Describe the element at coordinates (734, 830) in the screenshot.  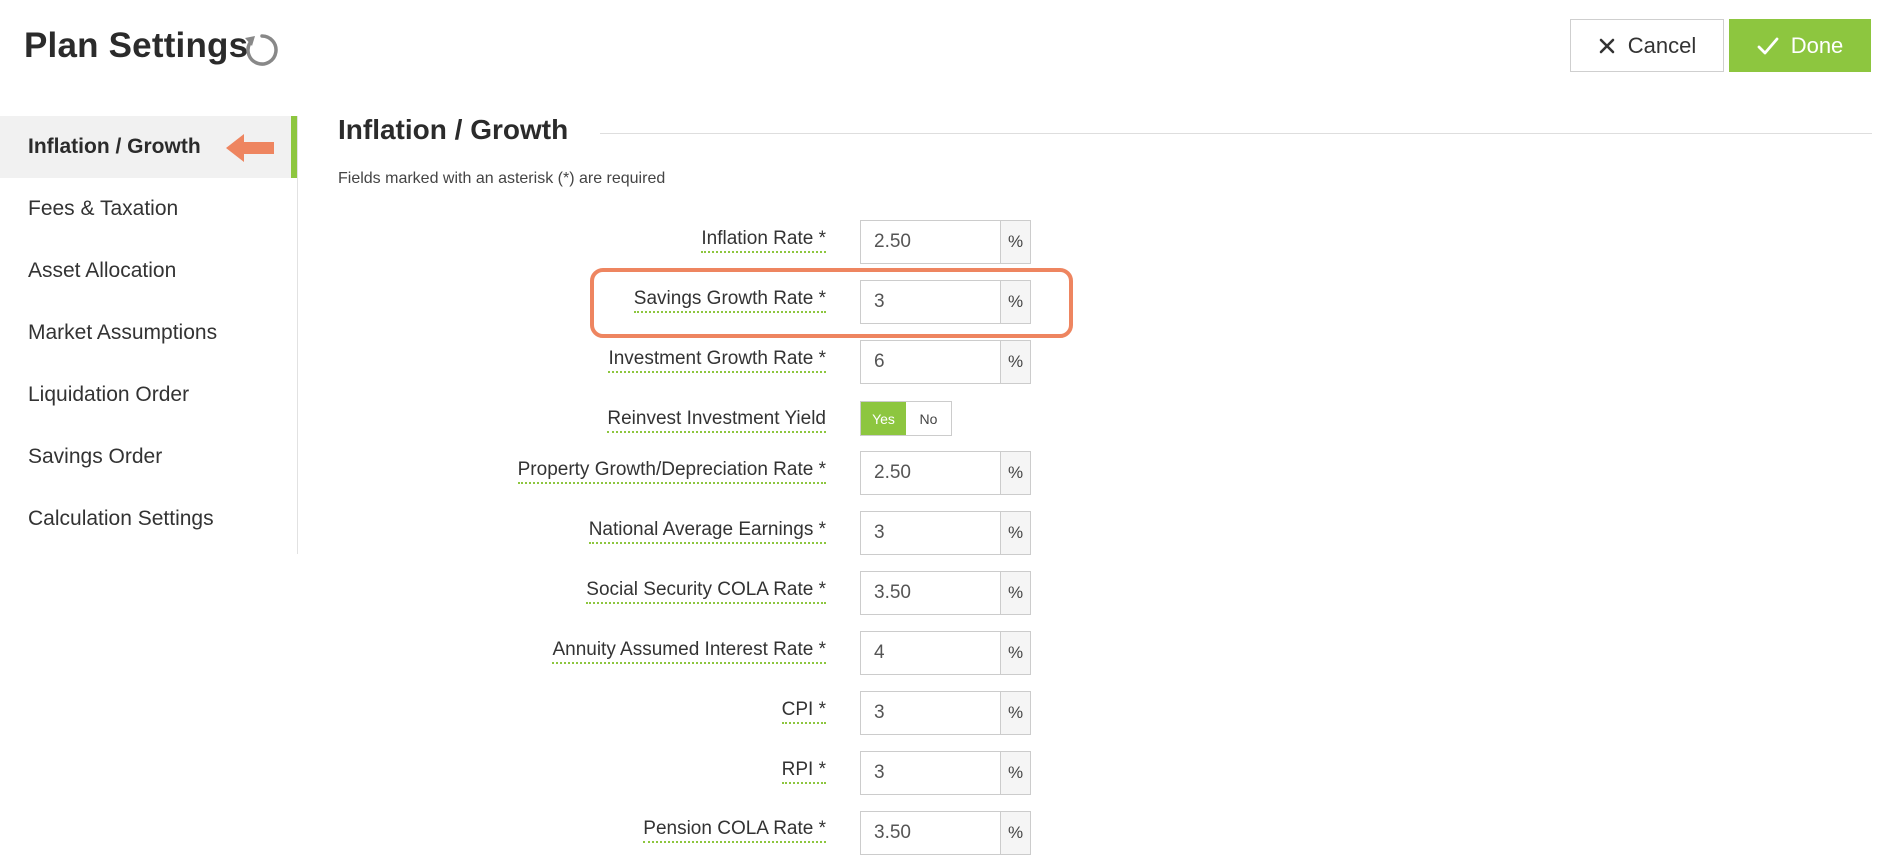
I see `pension-cola-rate-label: Pension COLA Rate *` at that location.